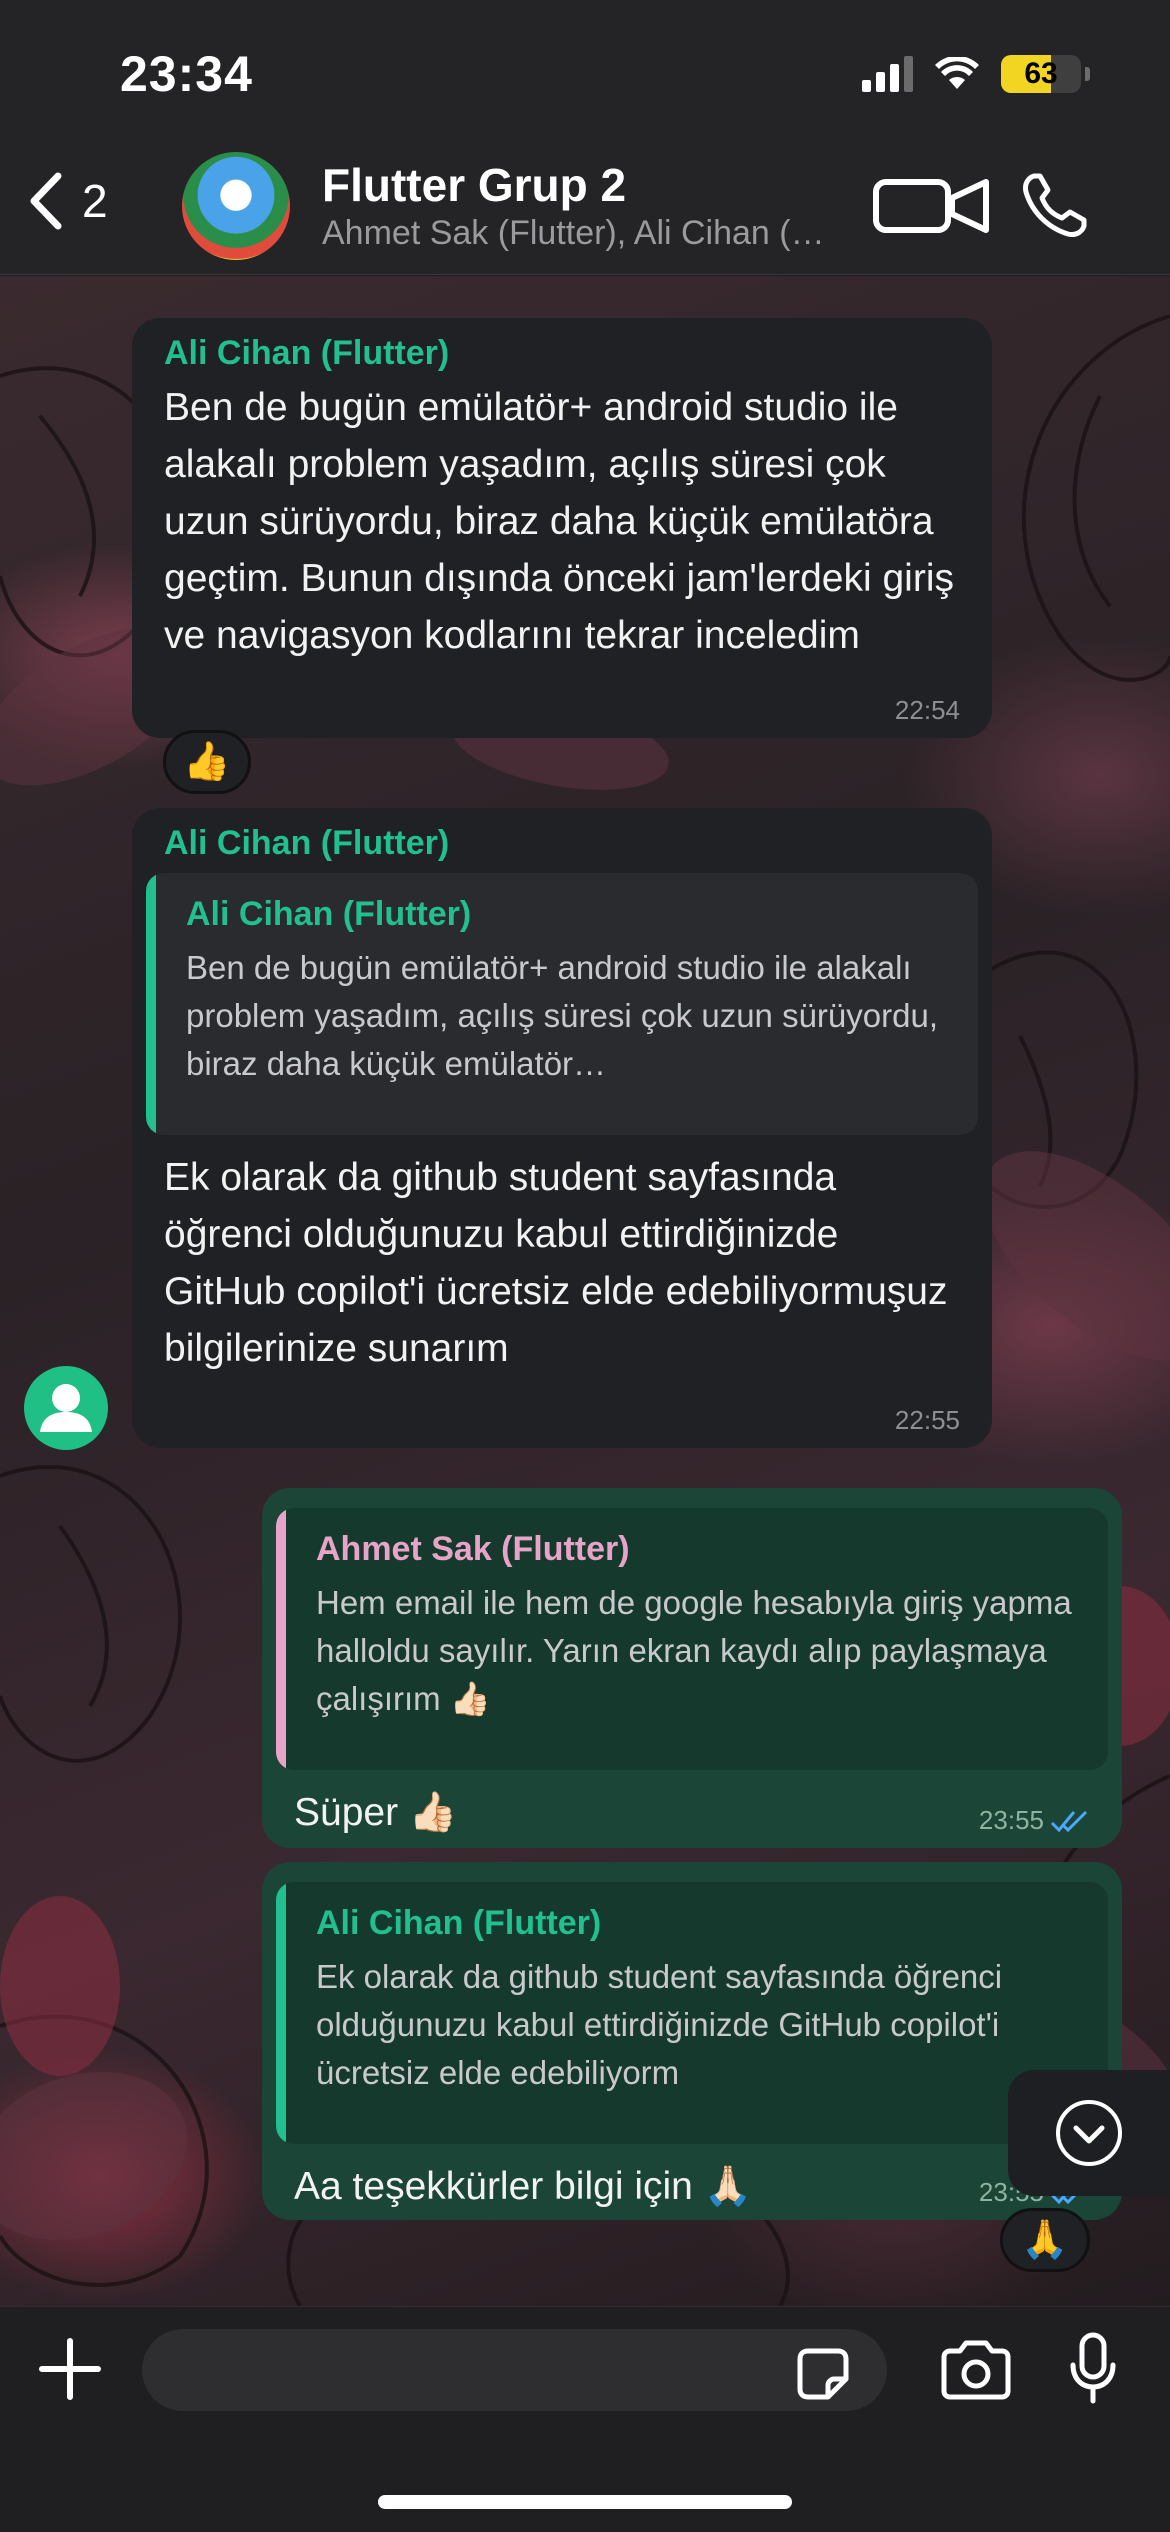 The height and width of the screenshot is (2532, 1170). What do you see at coordinates (1069, 1821) in the screenshot?
I see `read-receipt-icon` at bounding box center [1069, 1821].